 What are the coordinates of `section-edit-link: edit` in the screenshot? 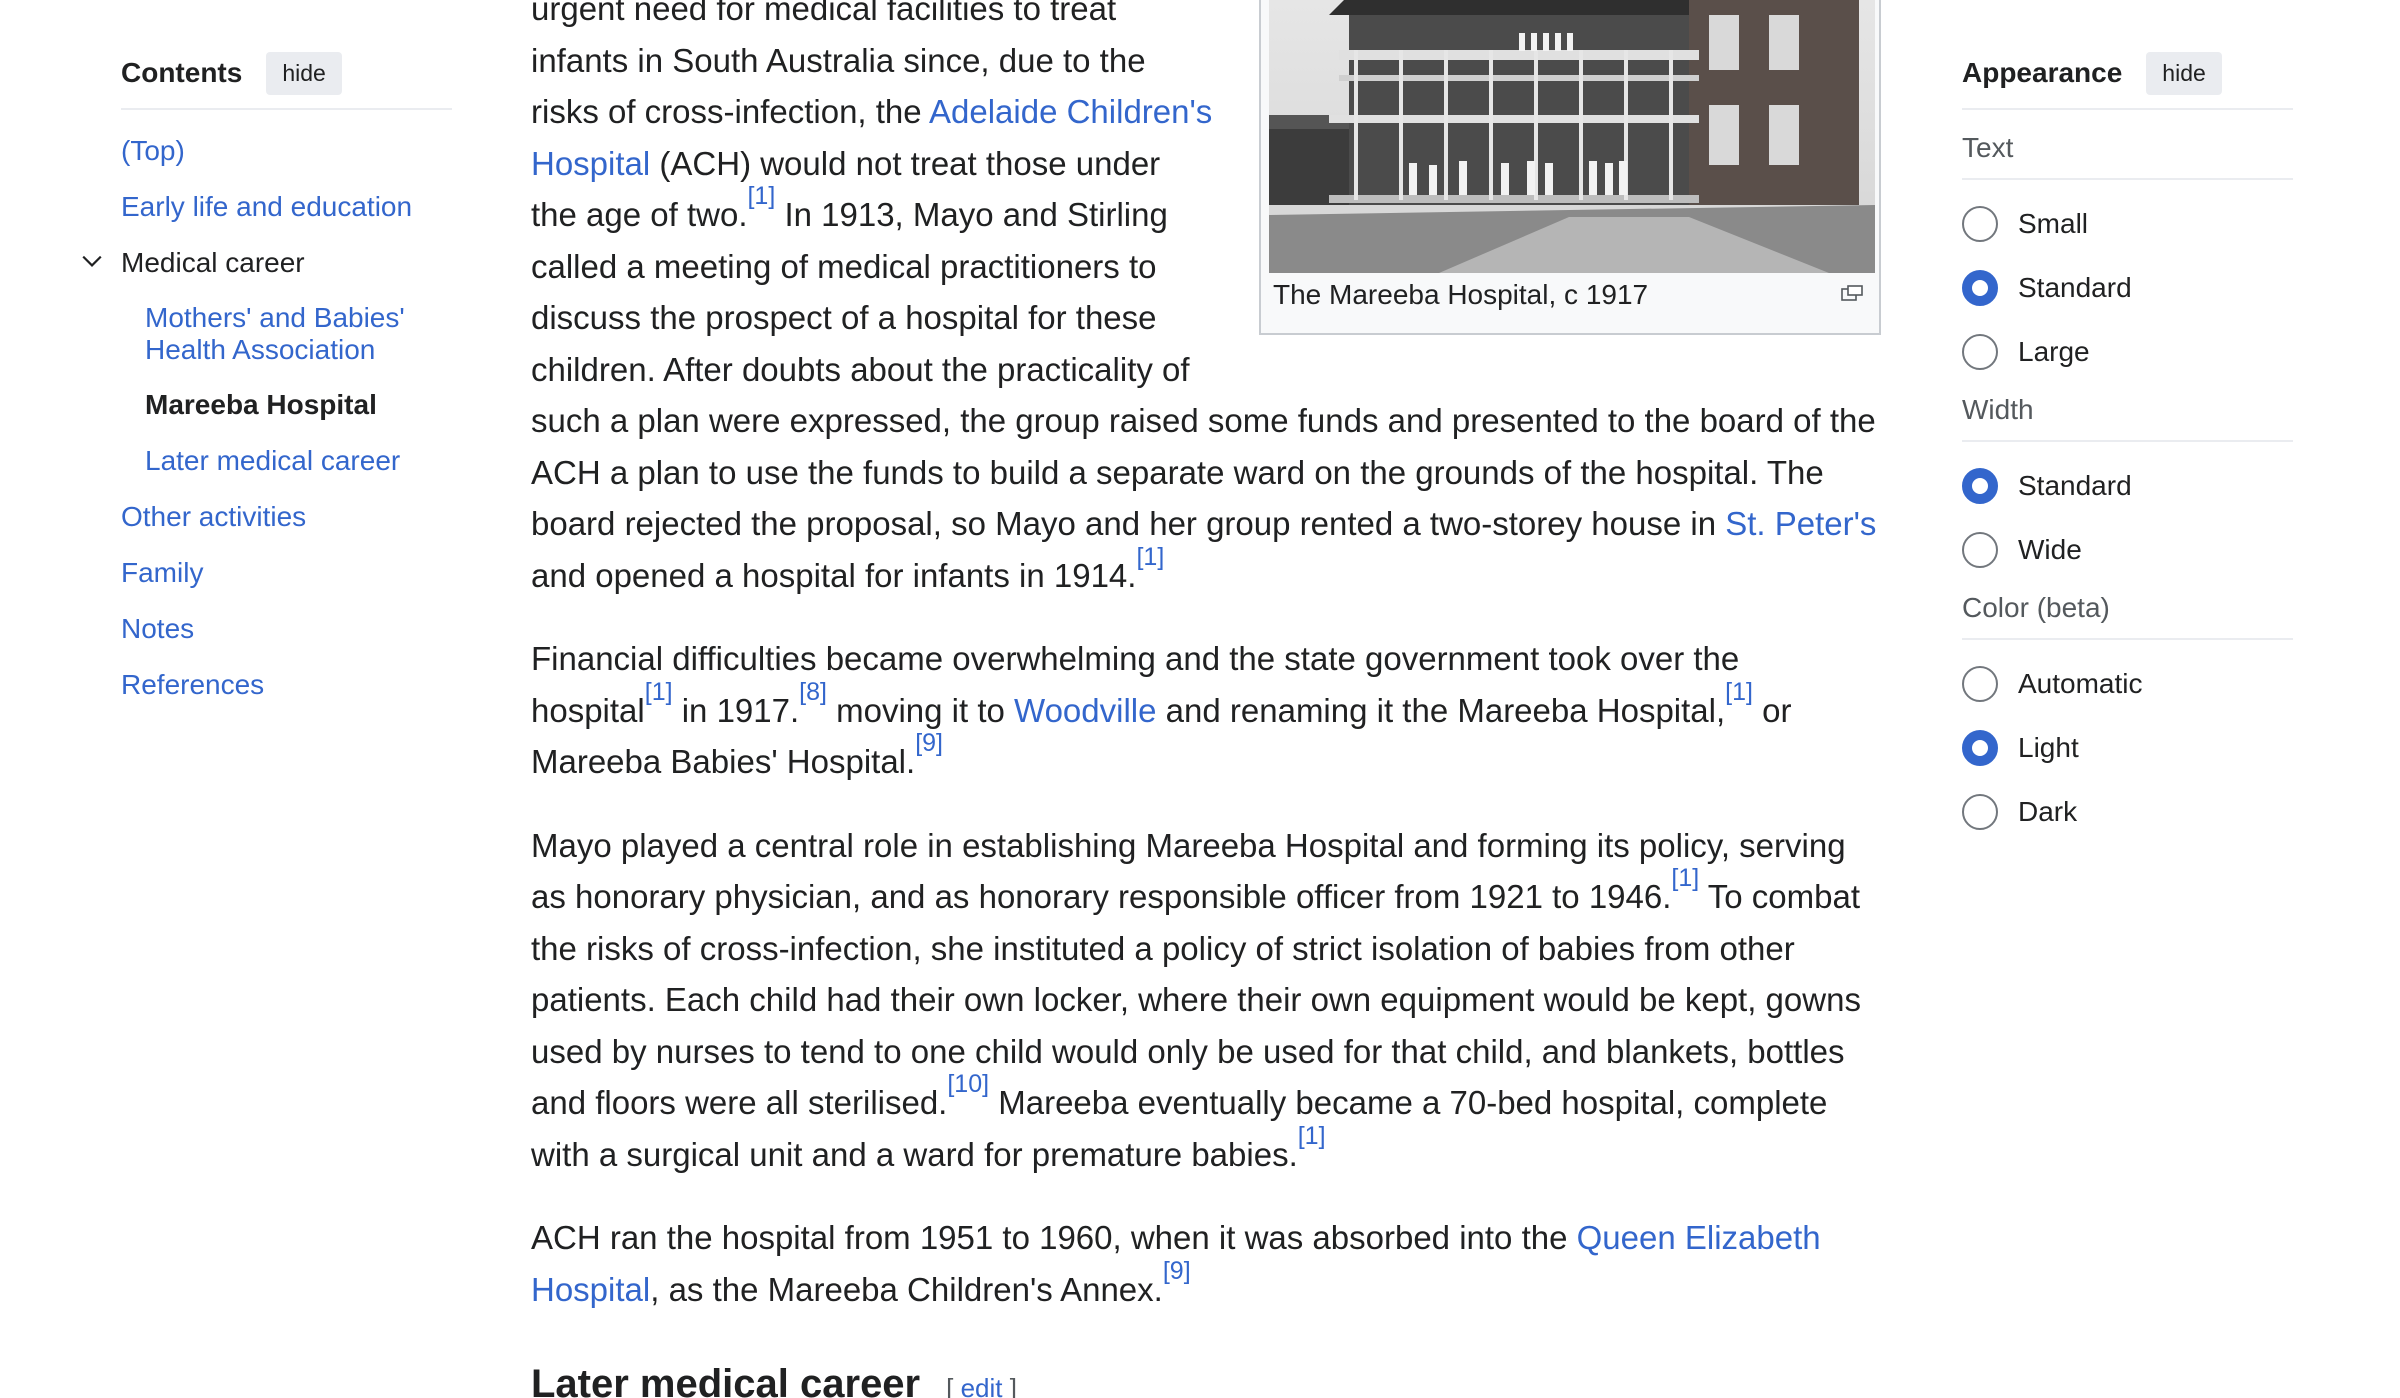 It's located at (982, 1385).